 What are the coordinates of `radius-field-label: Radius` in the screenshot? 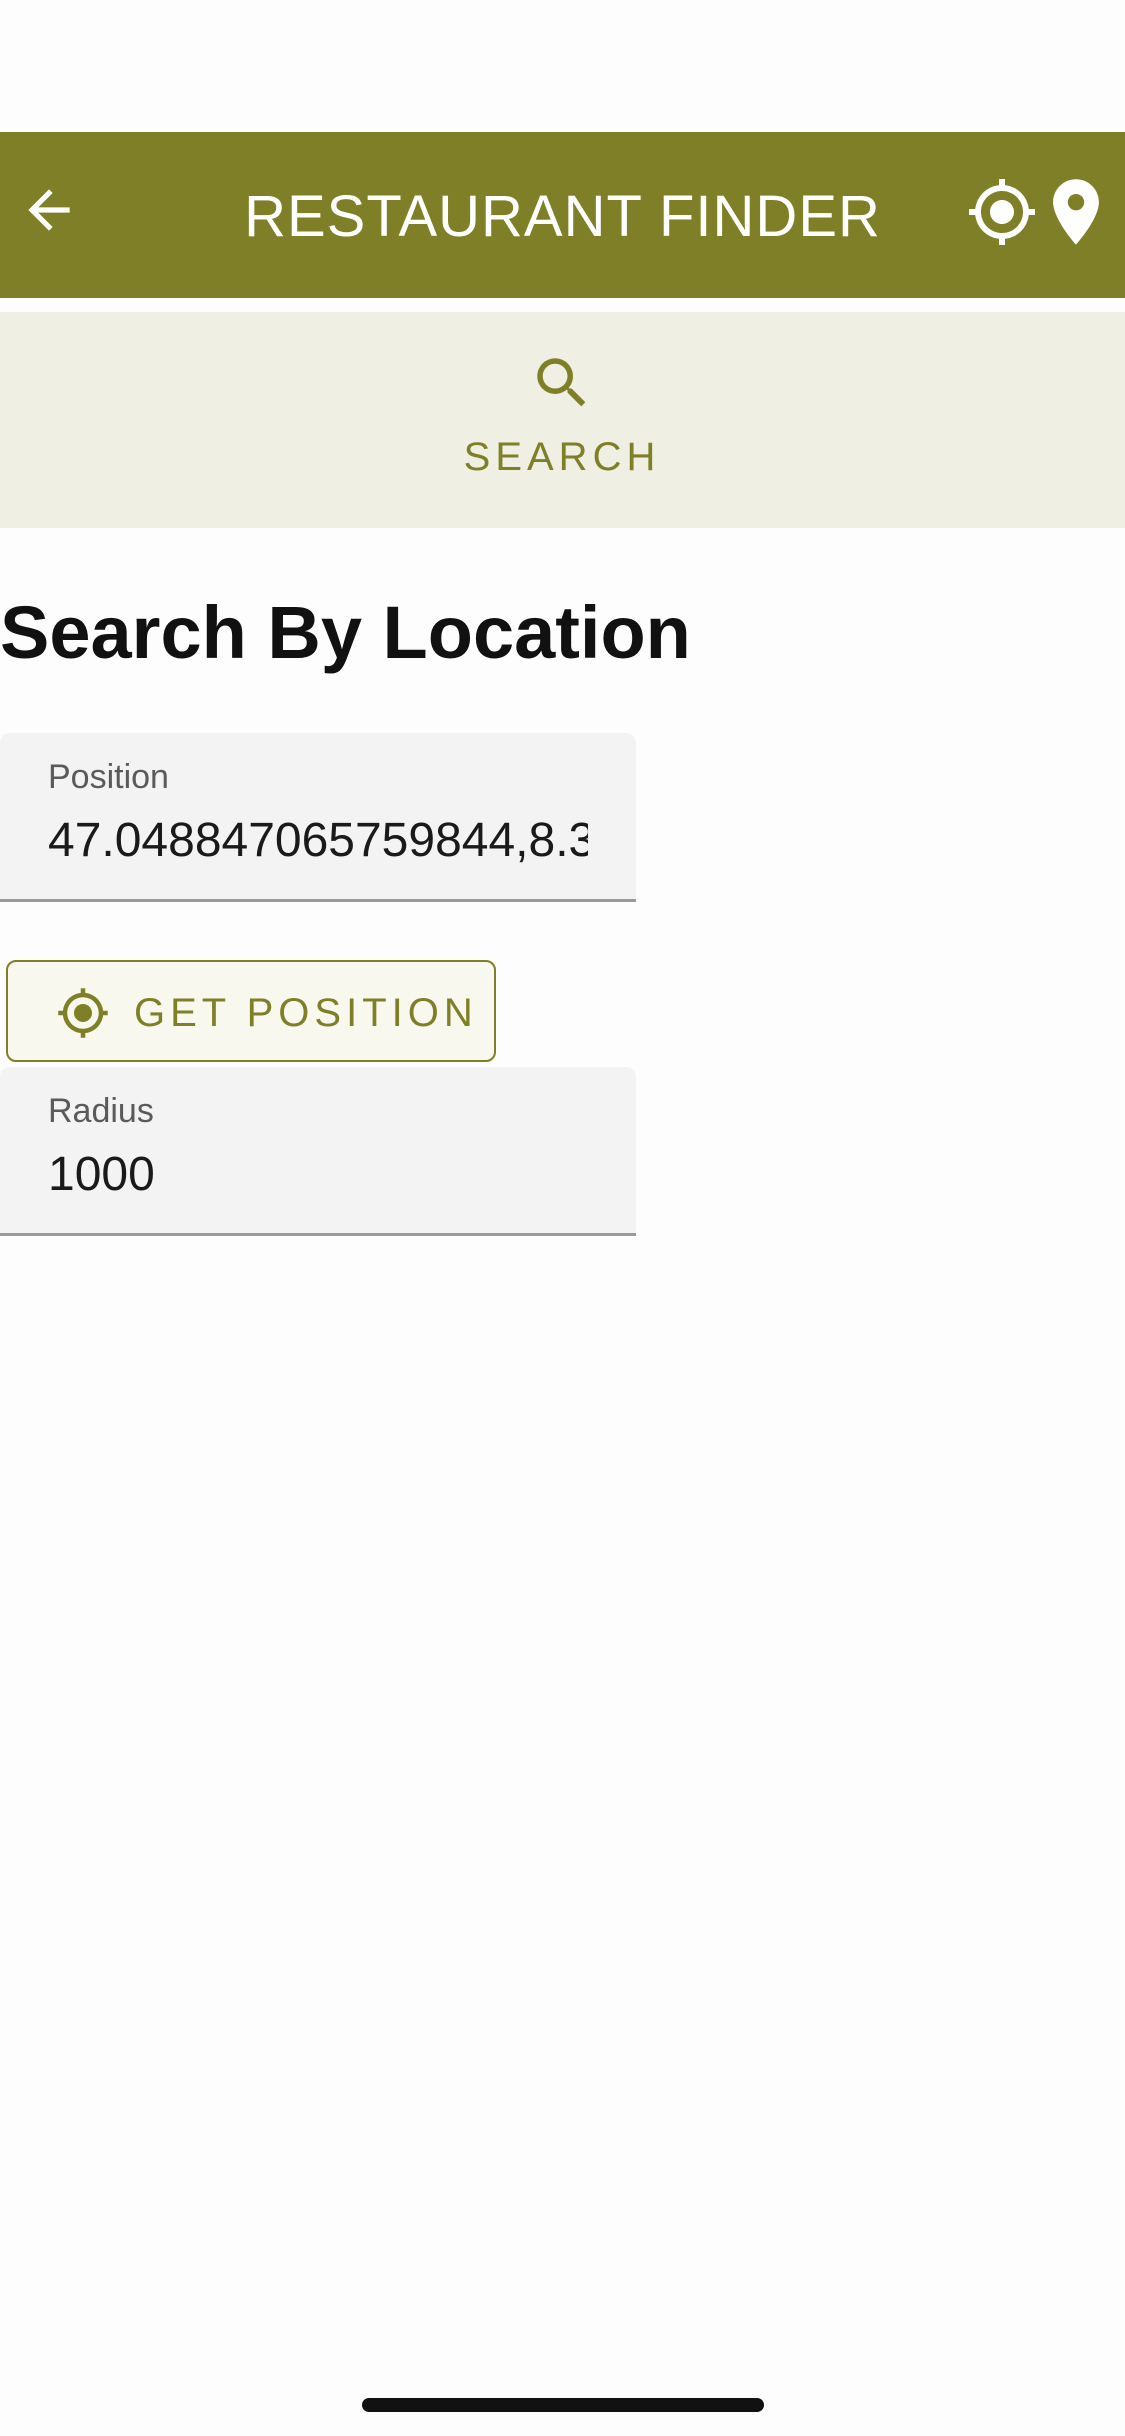 It's located at (101, 1111).